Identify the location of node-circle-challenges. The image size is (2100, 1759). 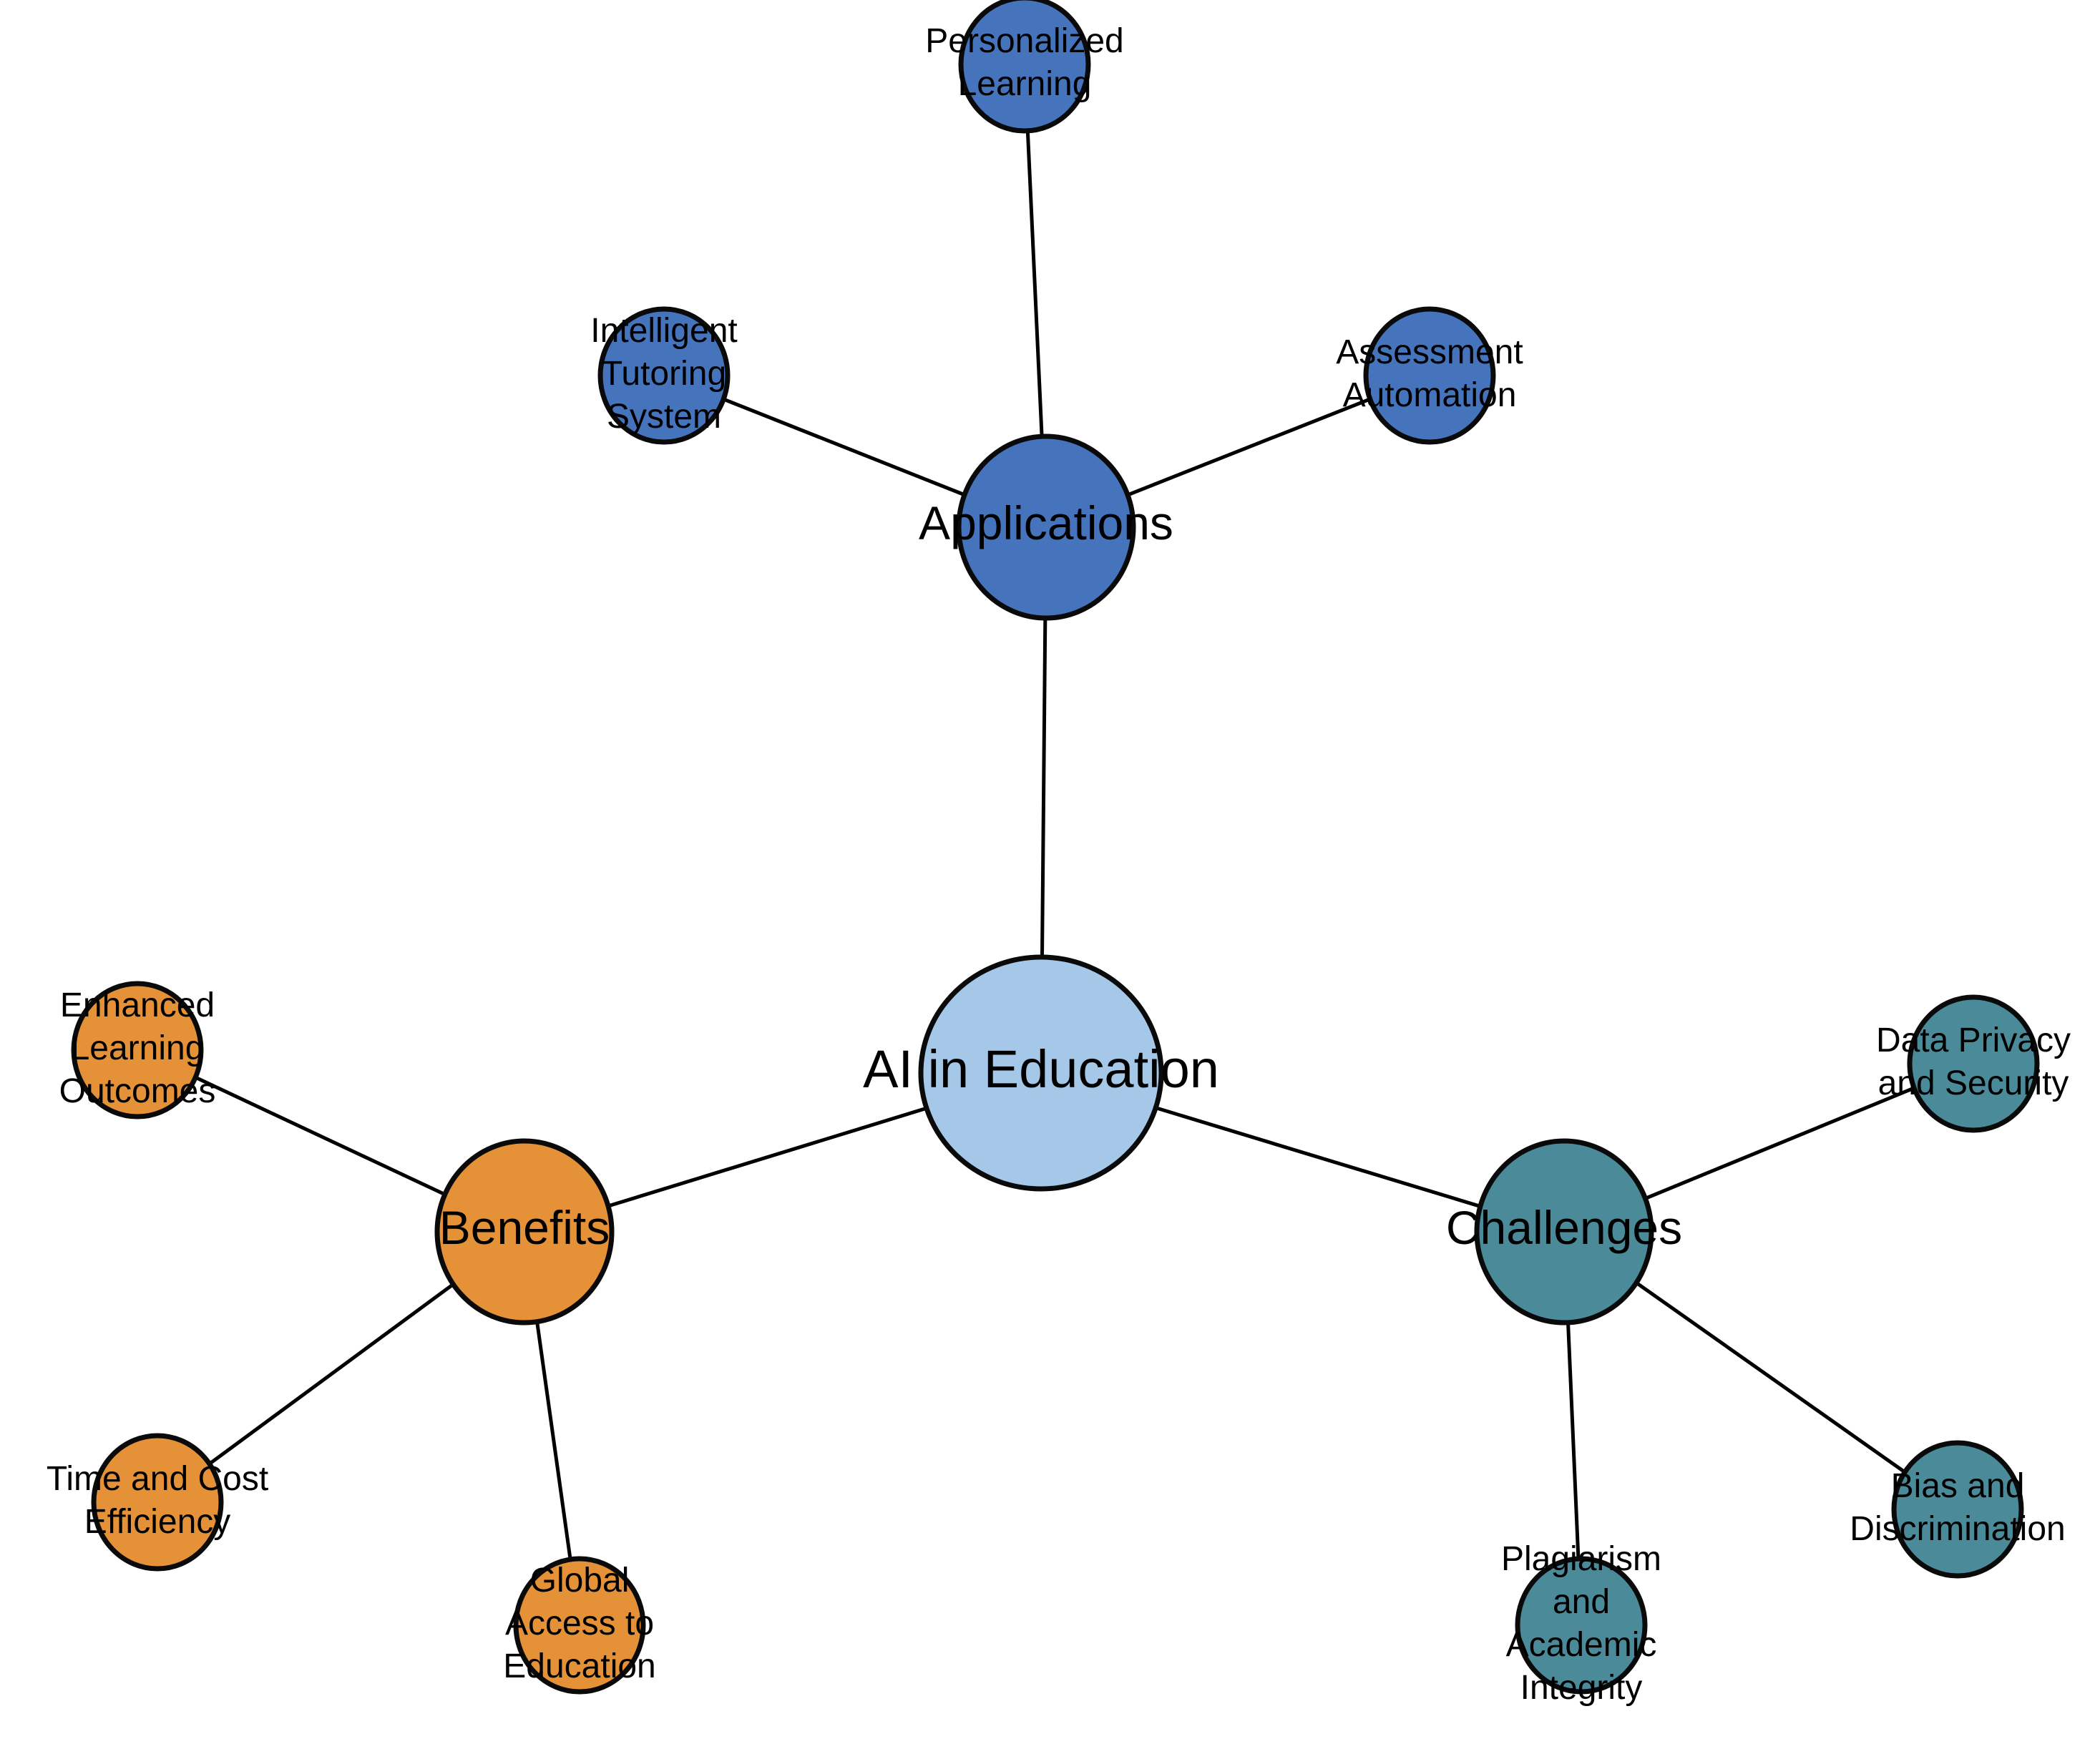
(1564, 1232).